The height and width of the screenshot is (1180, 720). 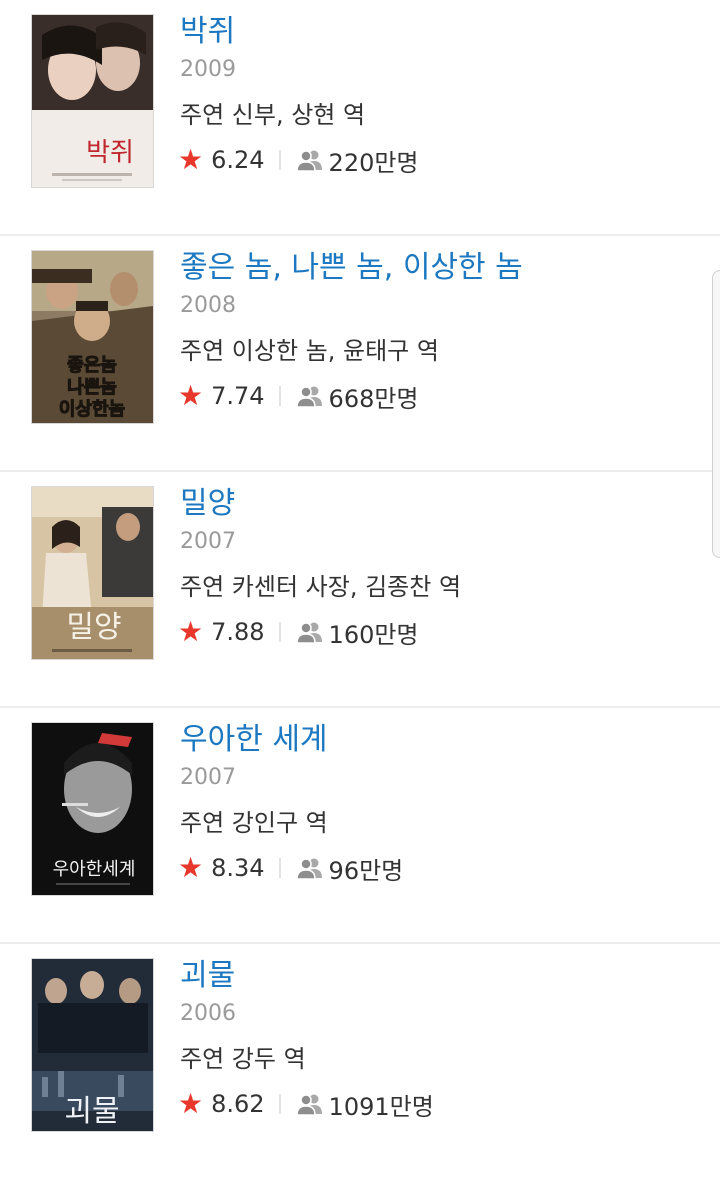 What do you see at coordinates (439, 396) in the screenshot?
I see `movie-meta: ★ 7.74 668만명` at bounding box center [439, 396].